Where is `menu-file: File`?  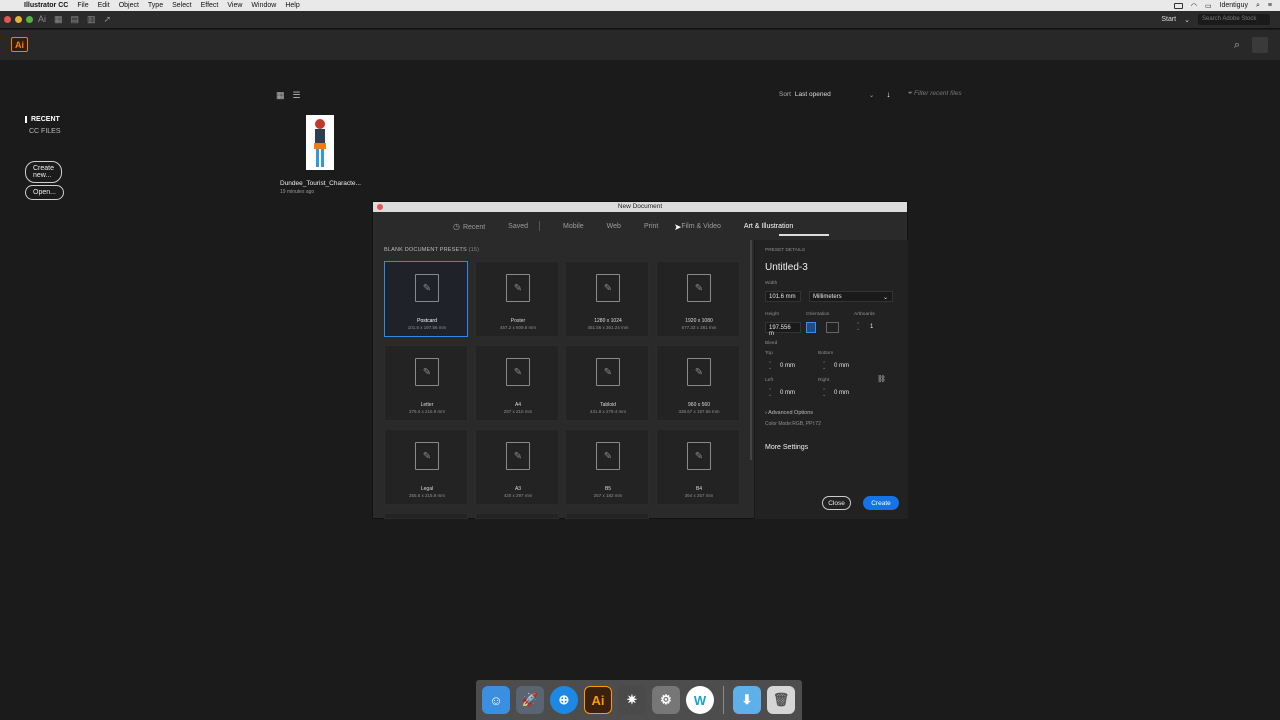
menu-file: File is located at coordinates (82, 5).